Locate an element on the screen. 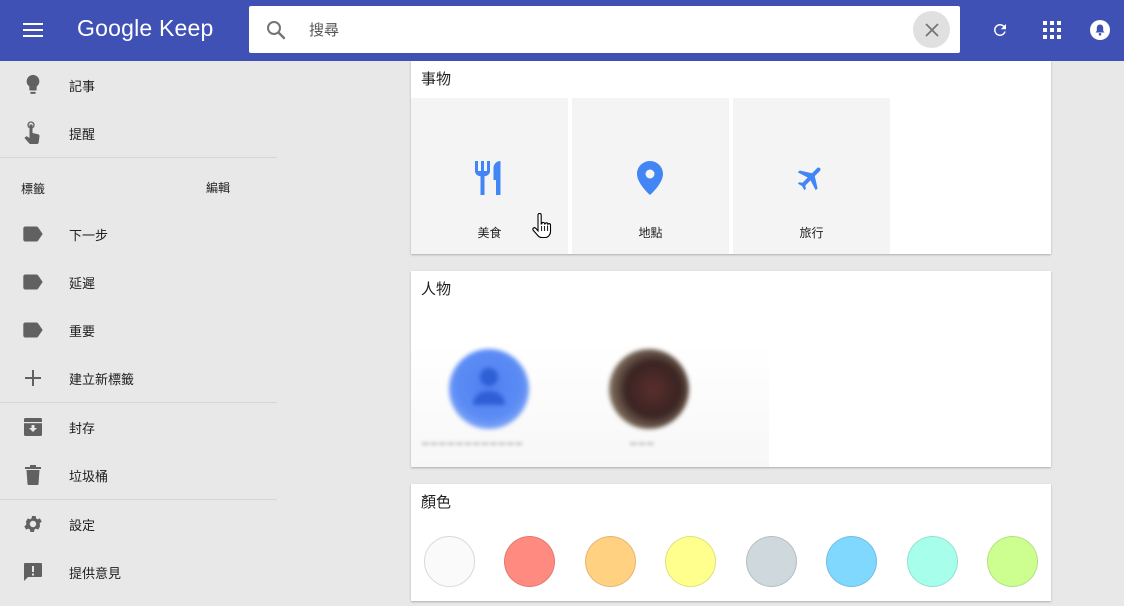 This screenshot has width=1124, height=606. apps-button is located at coordinates (1052, 30).